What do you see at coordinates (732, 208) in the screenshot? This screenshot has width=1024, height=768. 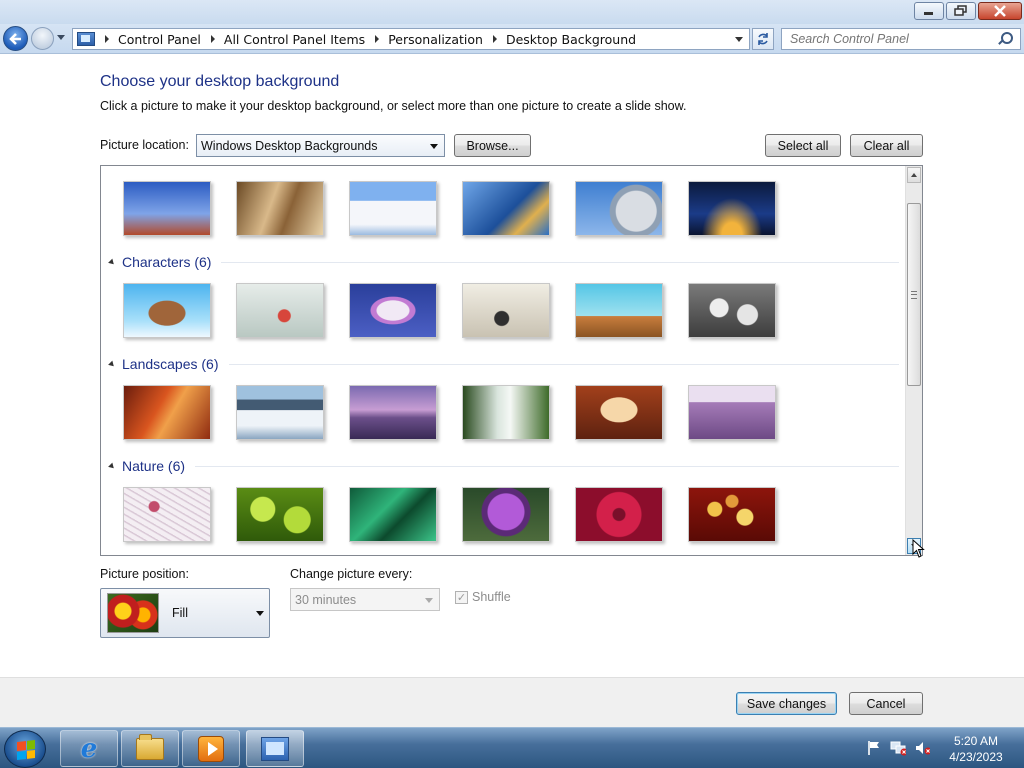 I see `thumbnail-night-bridge` at bounding box center [732, 208].